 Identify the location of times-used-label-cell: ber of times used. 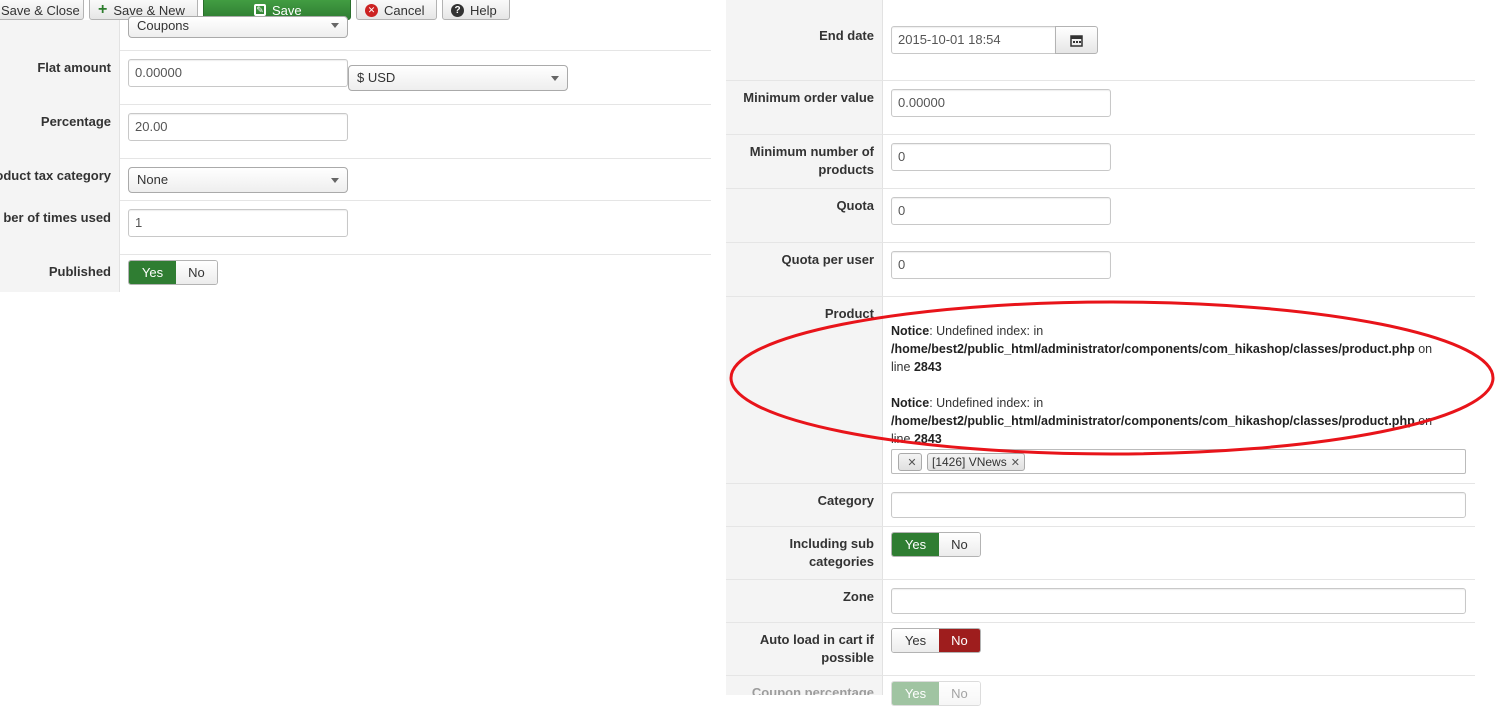
(60, 228).